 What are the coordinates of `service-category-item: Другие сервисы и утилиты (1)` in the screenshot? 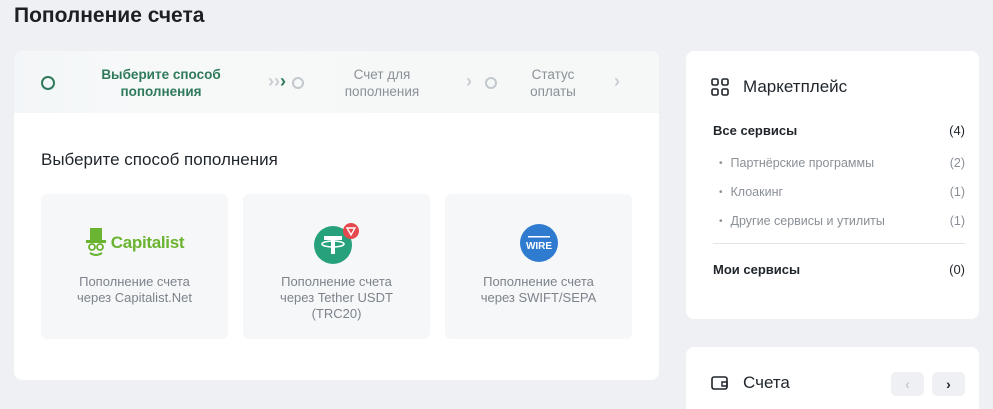 It's located at (839, 221).